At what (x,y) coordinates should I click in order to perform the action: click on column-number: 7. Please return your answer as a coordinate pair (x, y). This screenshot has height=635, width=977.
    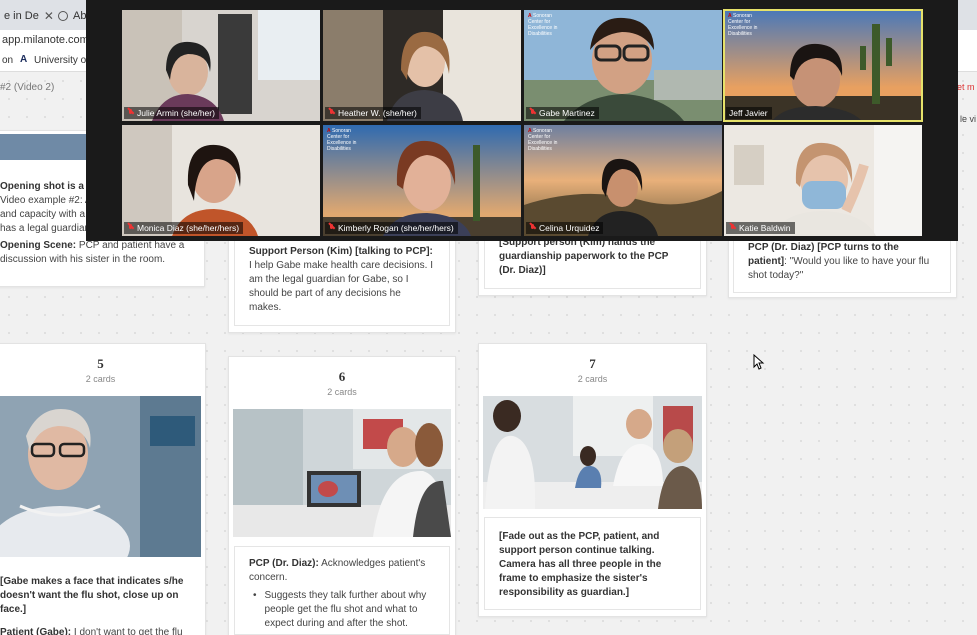
    Looking at the image, I should click on (592, 363).